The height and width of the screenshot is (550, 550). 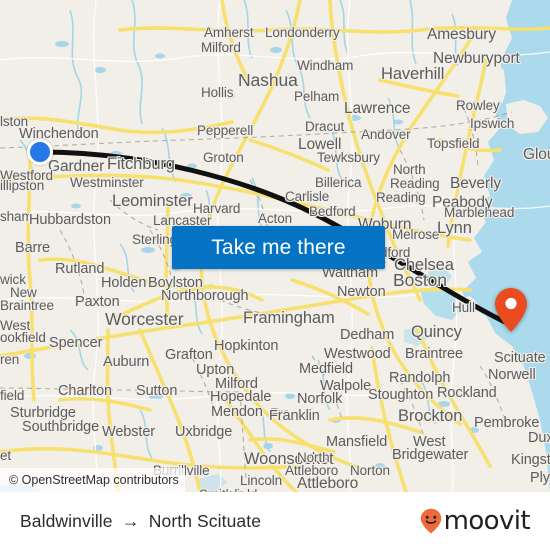 I want to click on route-destination-label: North Scituate, so click(x=205, y=520).